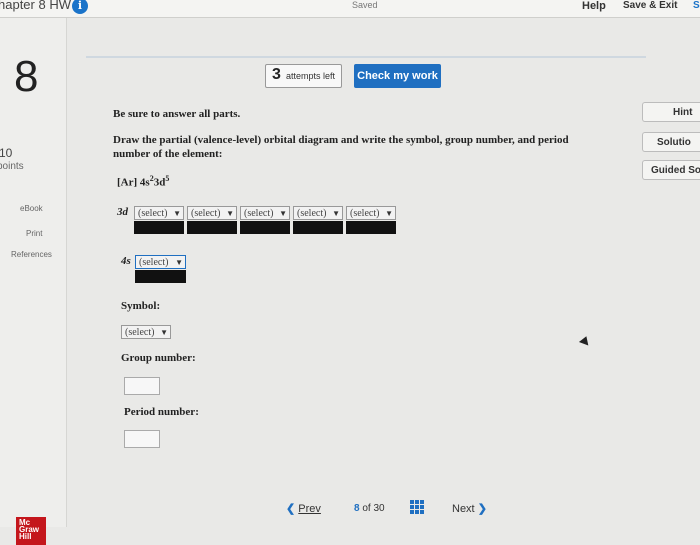 The image size is (700, 545). I want to click on page-indicator: 8 of 30, so click(369, 508).